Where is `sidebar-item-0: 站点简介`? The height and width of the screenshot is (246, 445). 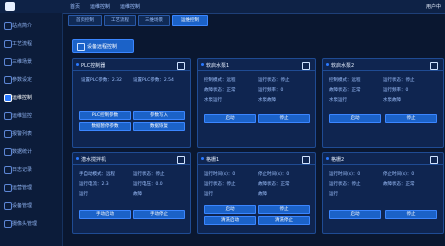
sidebar-item-0: 站点简介 is located at coordinates (31, 25).